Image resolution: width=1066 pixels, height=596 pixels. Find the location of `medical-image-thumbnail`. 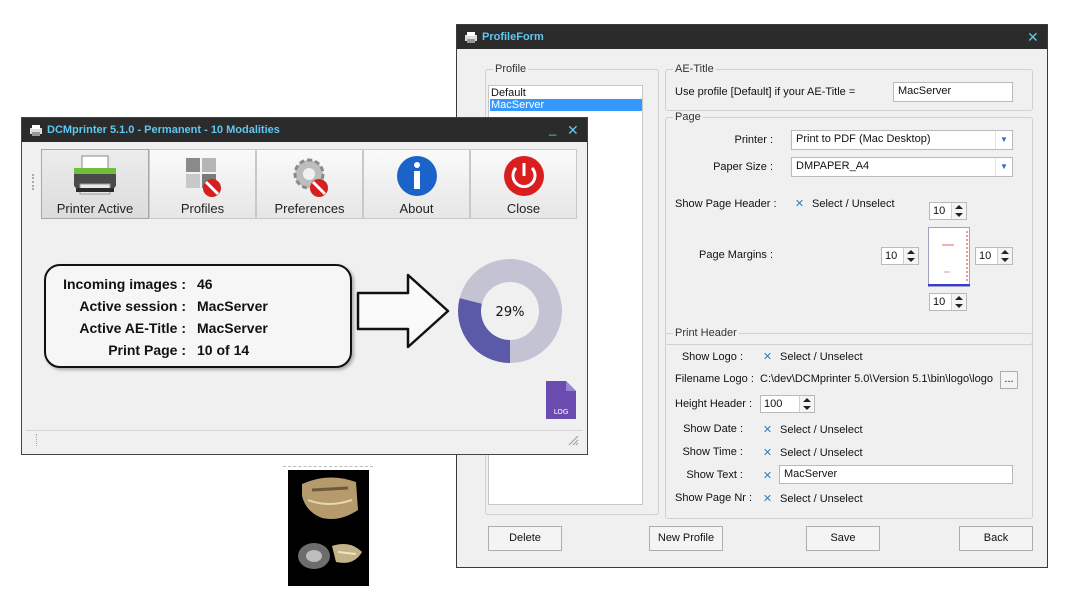

medical-image-thumbnail is located at coordinates (328, 528).